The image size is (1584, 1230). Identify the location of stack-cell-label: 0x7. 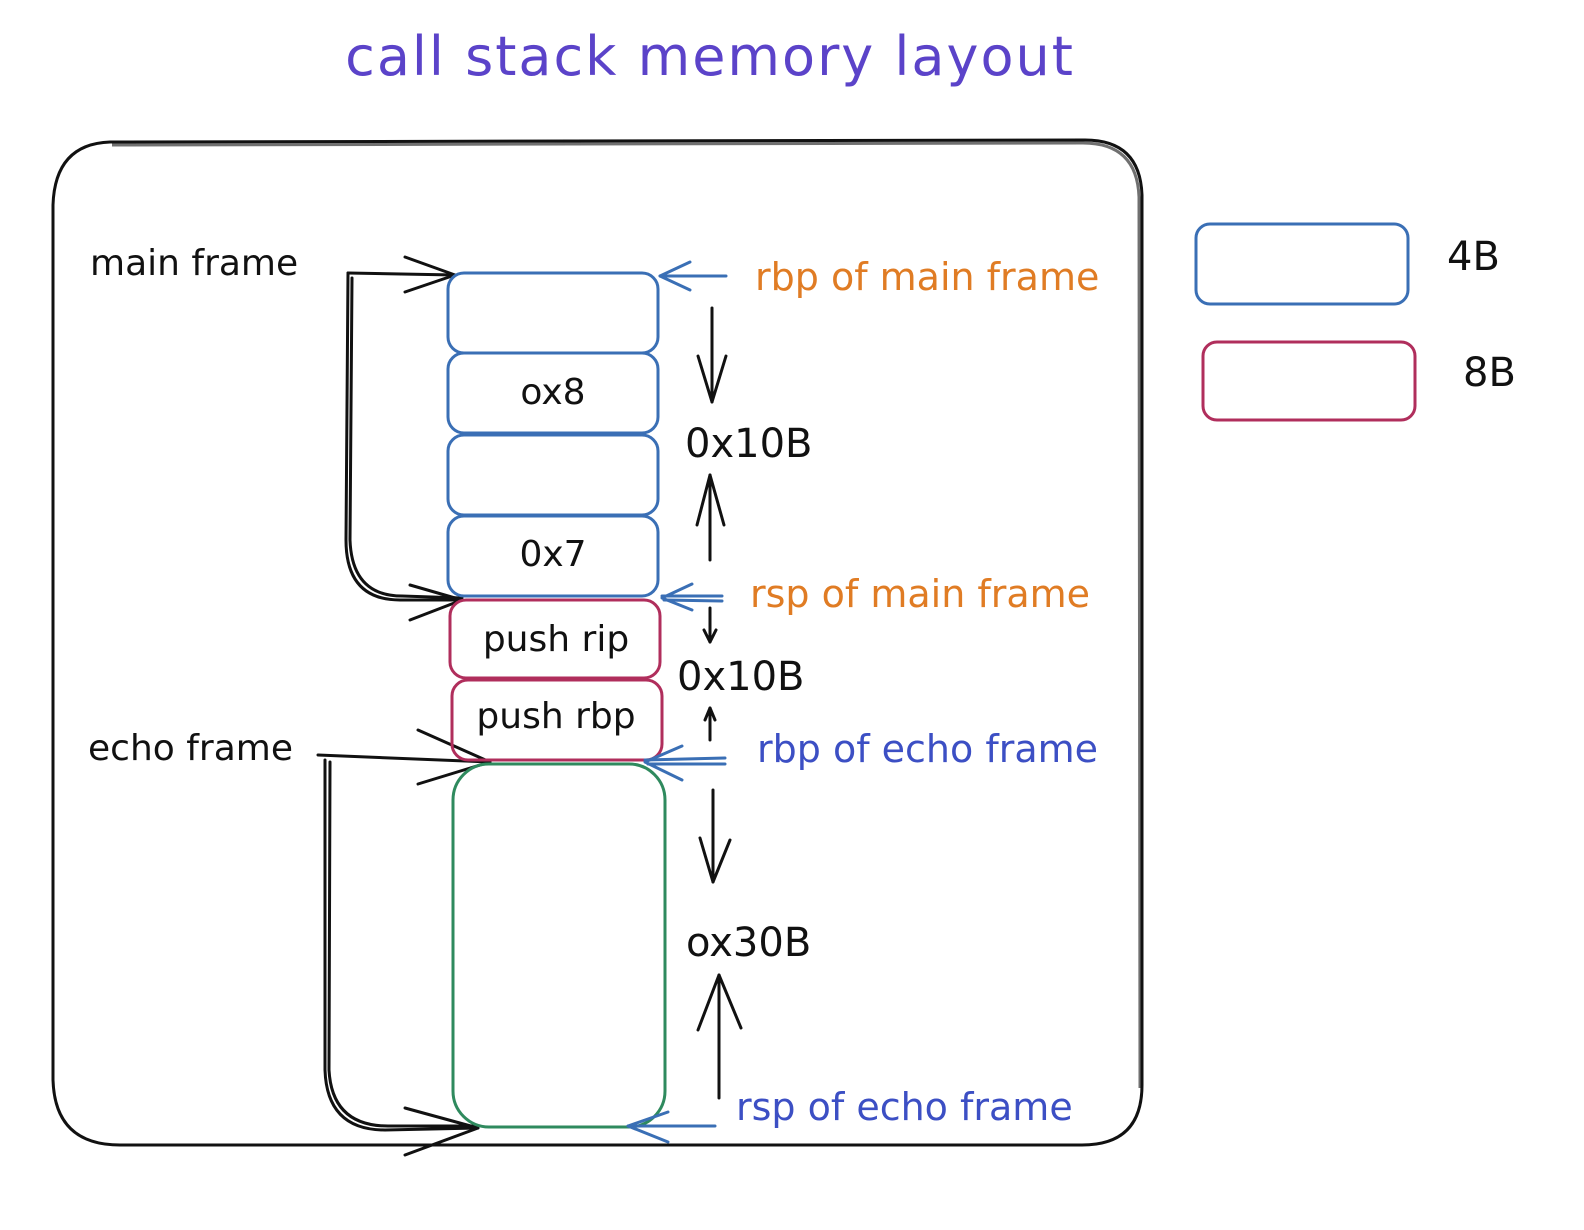
(552, 554).